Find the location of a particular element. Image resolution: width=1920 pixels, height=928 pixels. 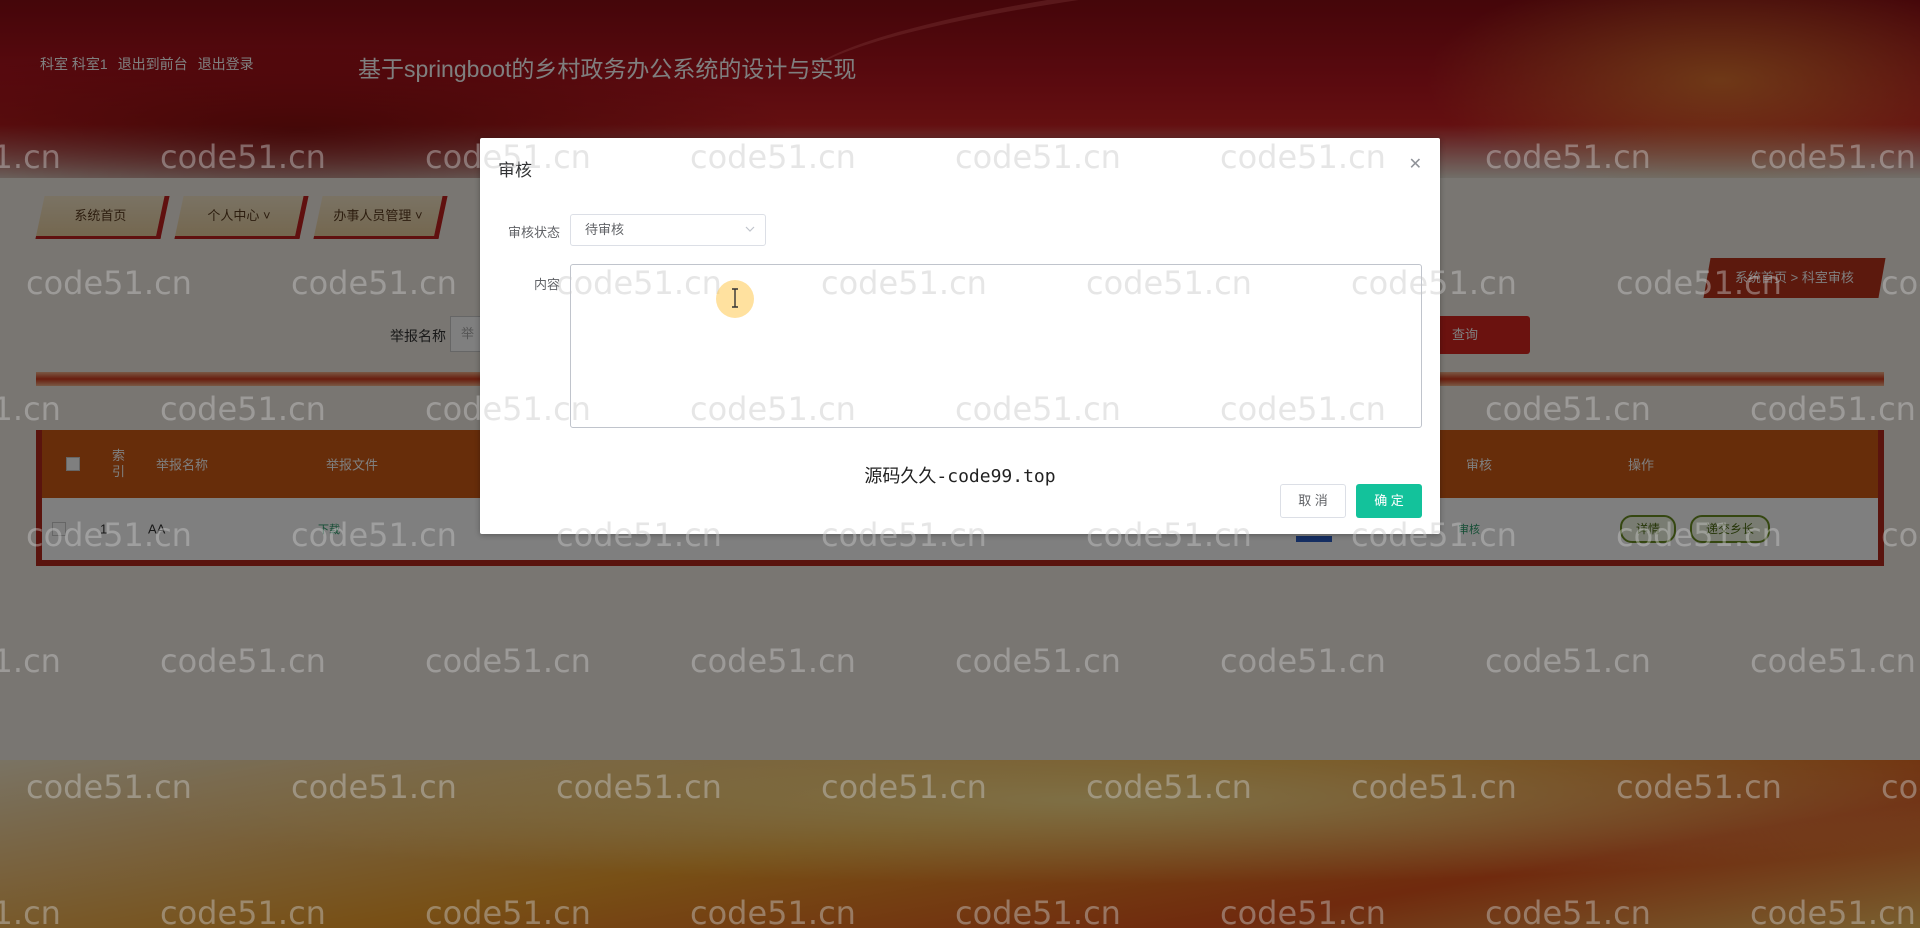

chevron-down-icon is located at coordinates (750, 229).